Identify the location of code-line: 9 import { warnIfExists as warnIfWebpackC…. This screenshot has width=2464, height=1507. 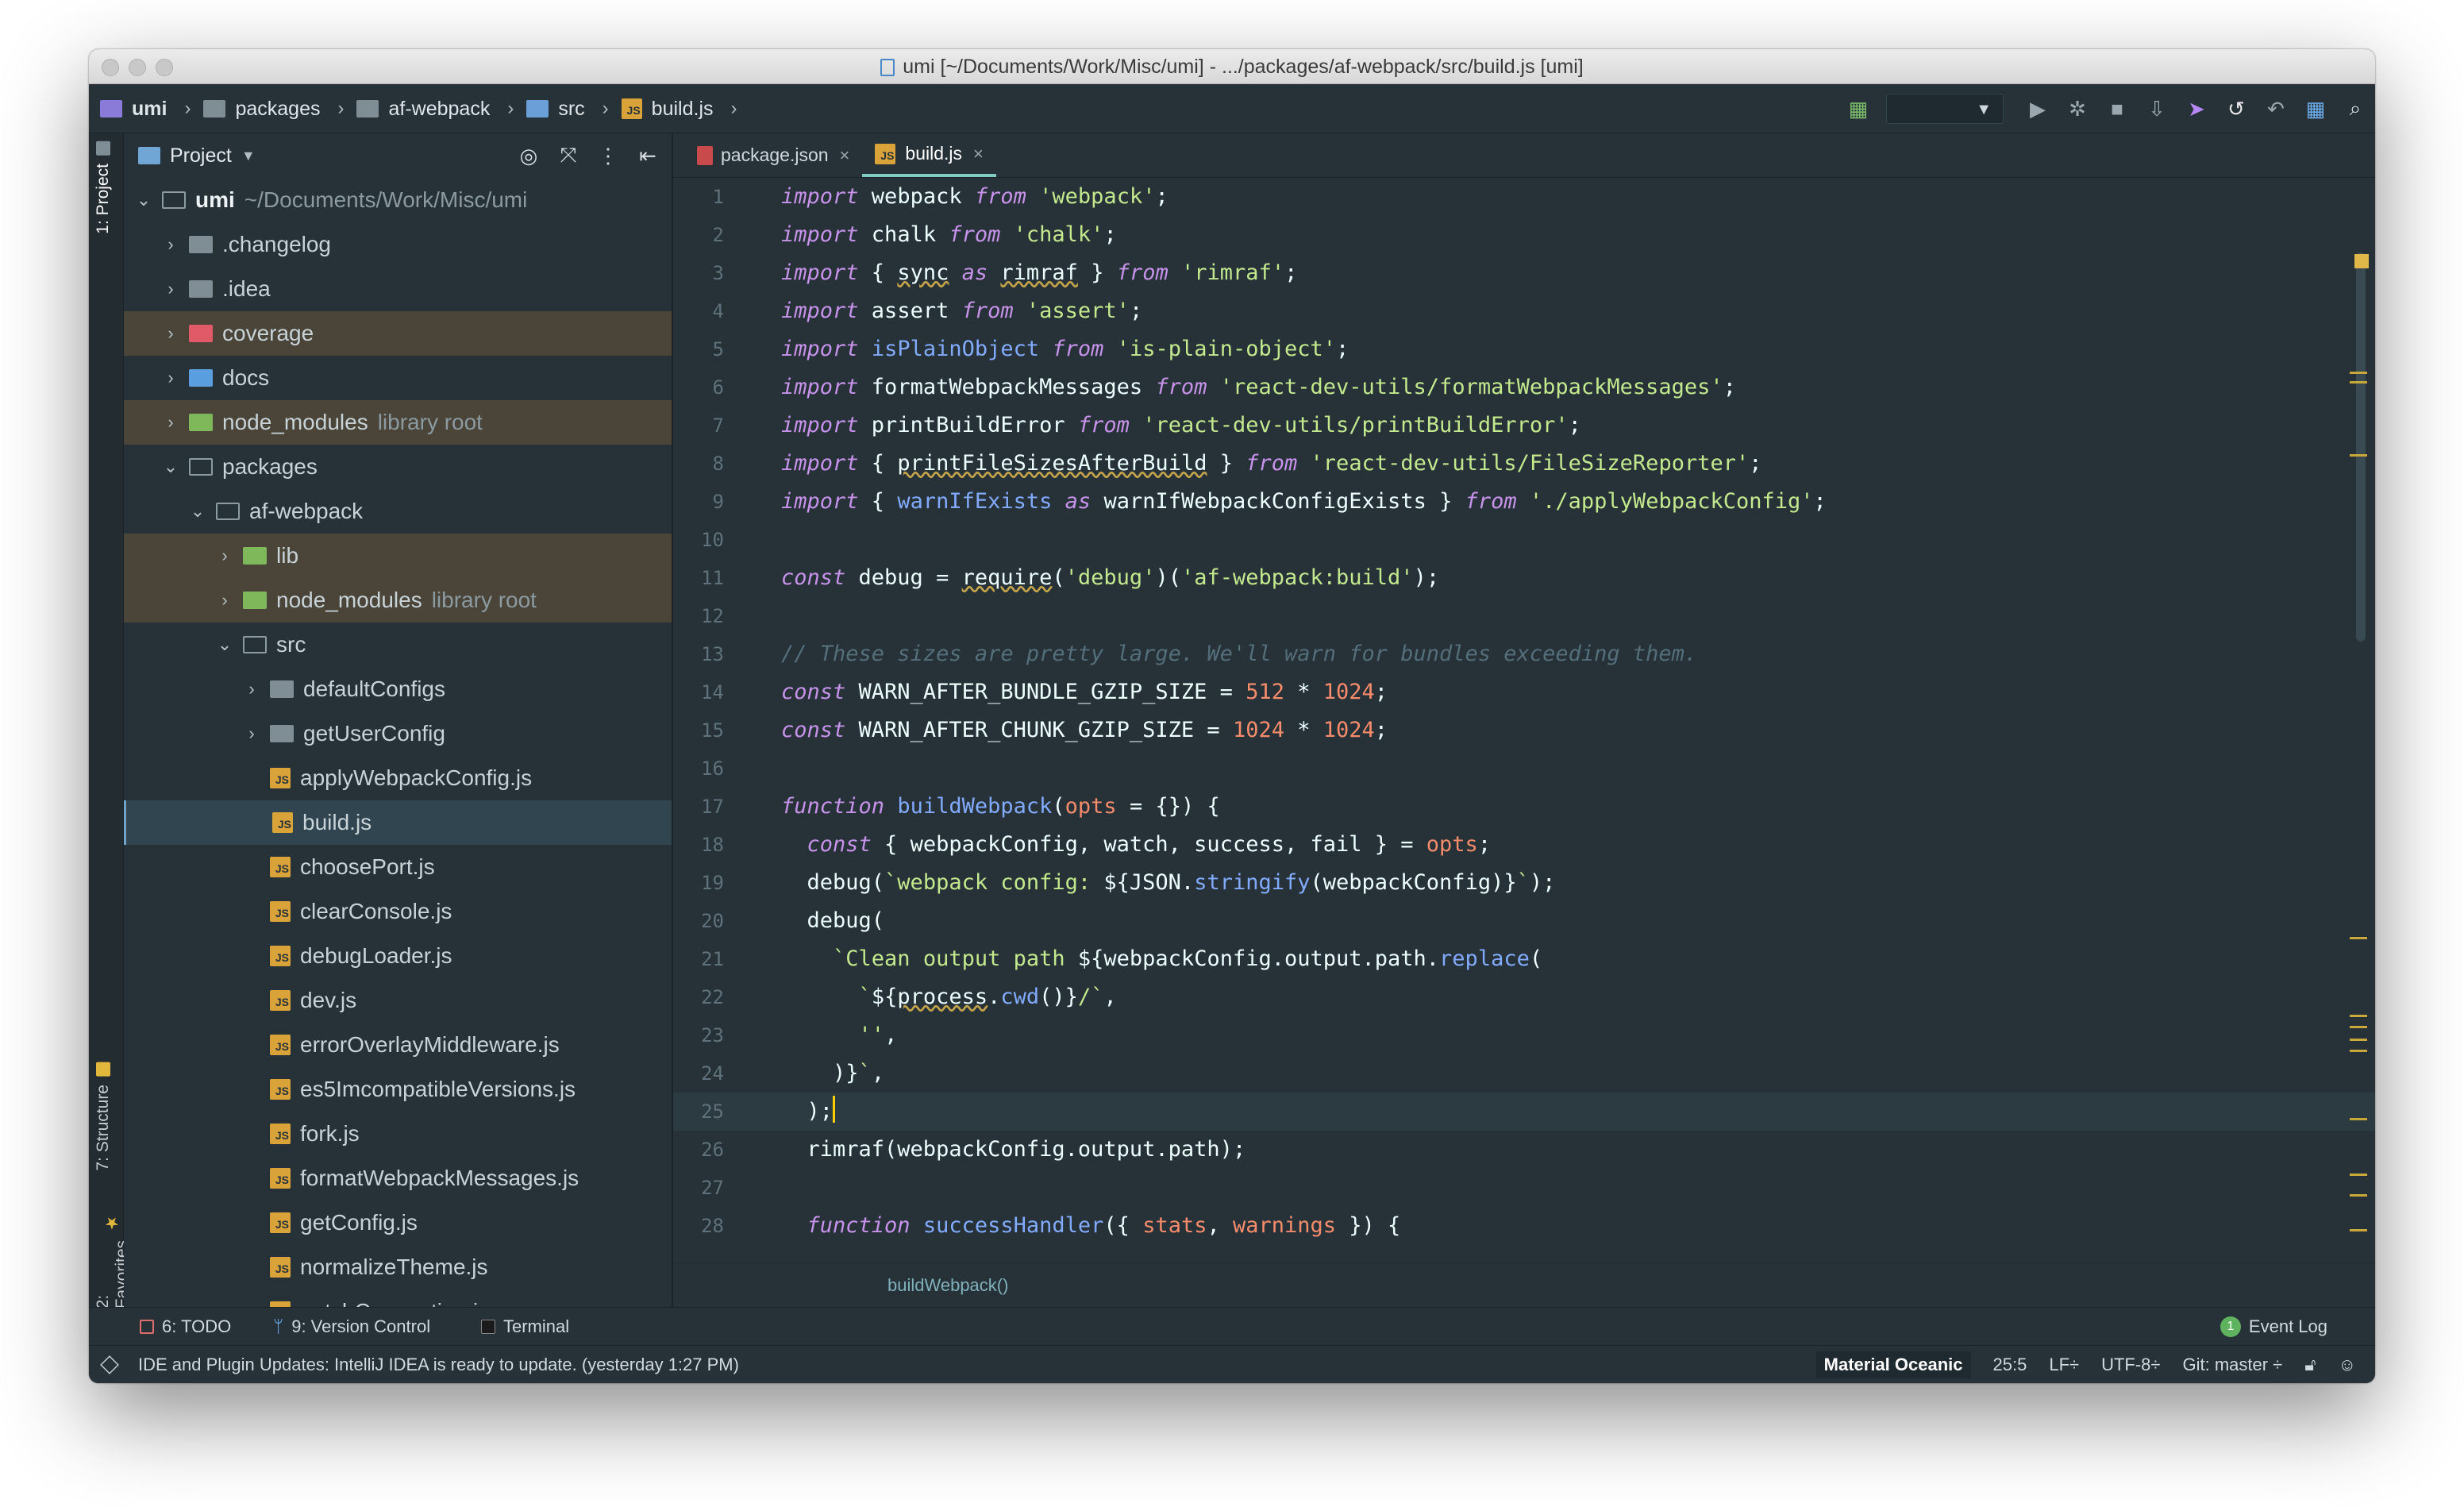
(1524, 502).